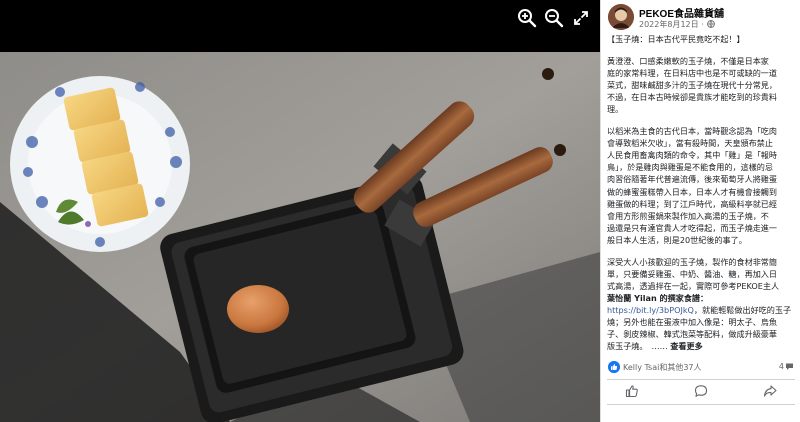  Describe the element at coordinates (650, 310) in the screenshot. I see `recipe-link: https://bit.ly/3bPOJkQ` at that location.